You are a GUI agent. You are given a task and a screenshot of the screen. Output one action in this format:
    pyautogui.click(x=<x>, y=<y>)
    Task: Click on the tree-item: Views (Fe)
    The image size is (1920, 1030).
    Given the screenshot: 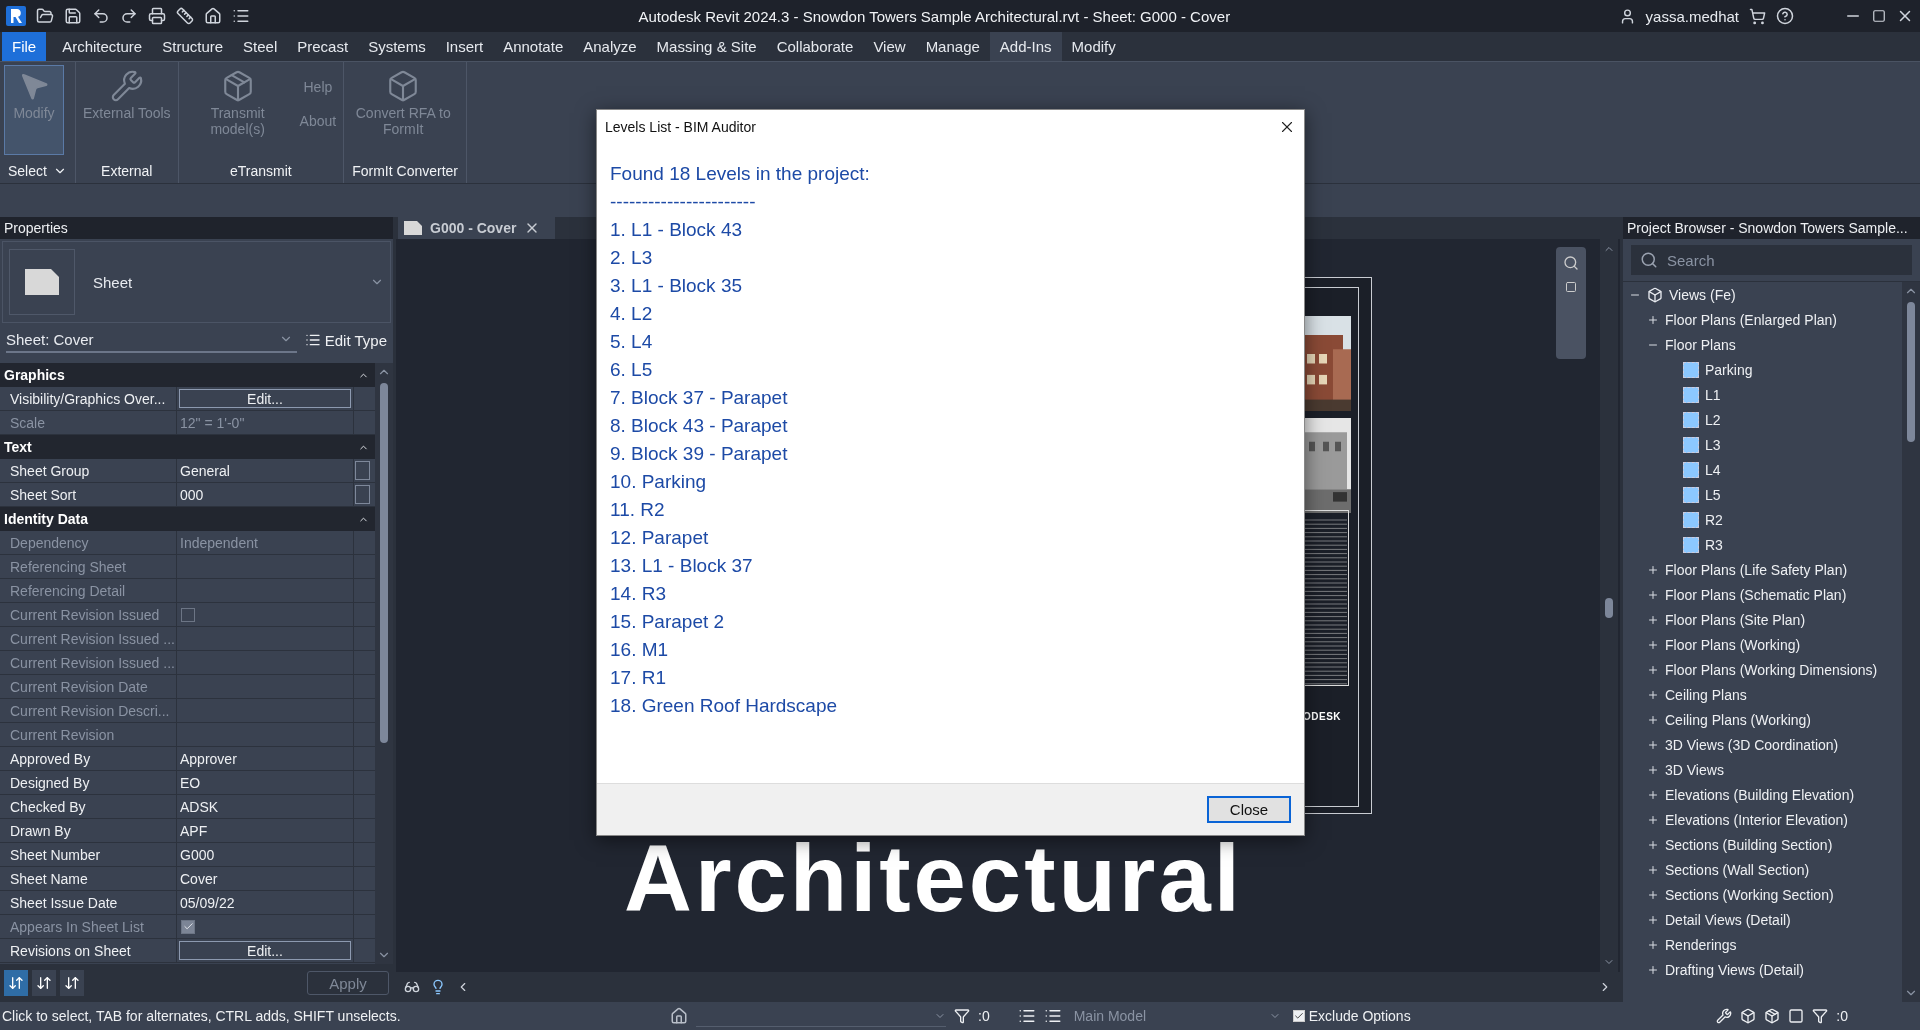 What is the action you would take?
    pyautogui.click(x=1702, y=294)
    